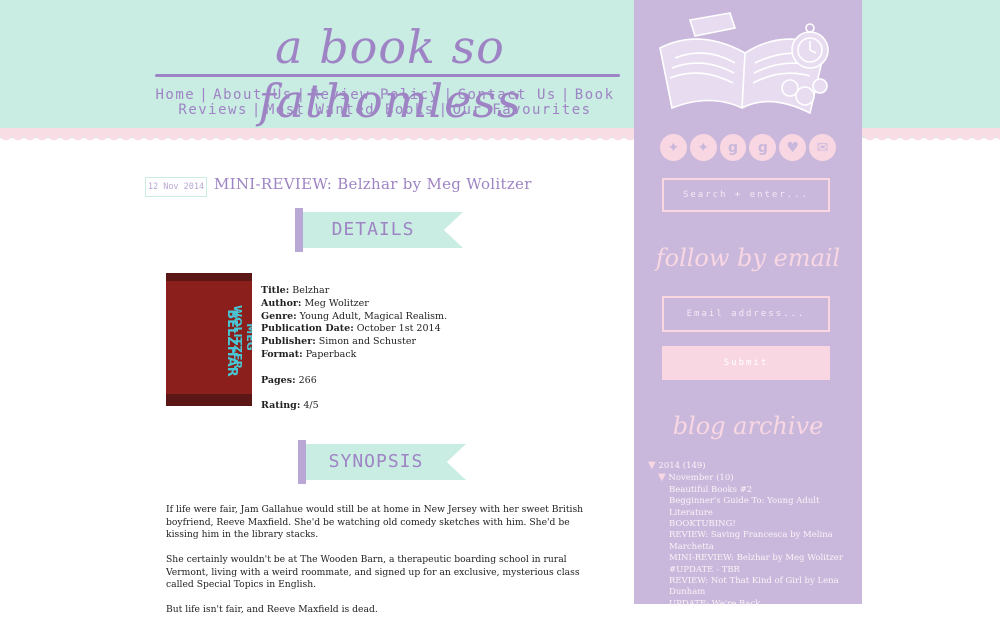  I want to click on social-icons: ✦ ✦ g g ♥ ✉, so click(748, 149).